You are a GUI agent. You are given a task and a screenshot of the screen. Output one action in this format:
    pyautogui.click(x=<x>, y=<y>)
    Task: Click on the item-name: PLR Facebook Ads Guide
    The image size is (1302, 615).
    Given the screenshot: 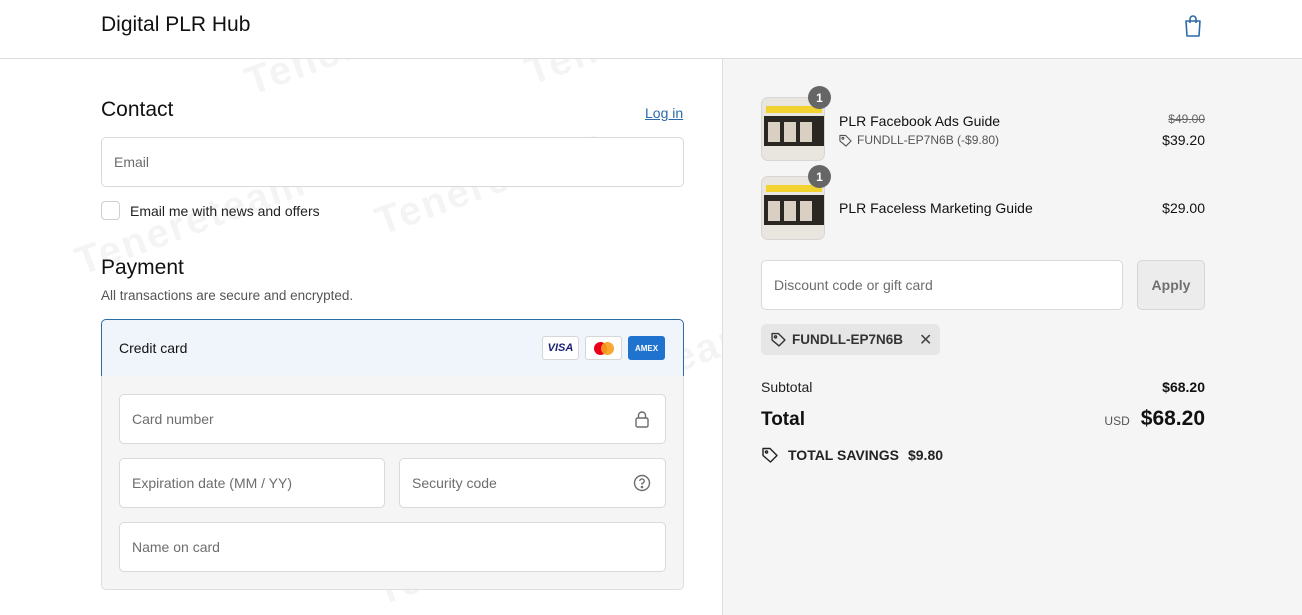 What is the action you would take?
    pyautogui.click(x=920, y=121)
    